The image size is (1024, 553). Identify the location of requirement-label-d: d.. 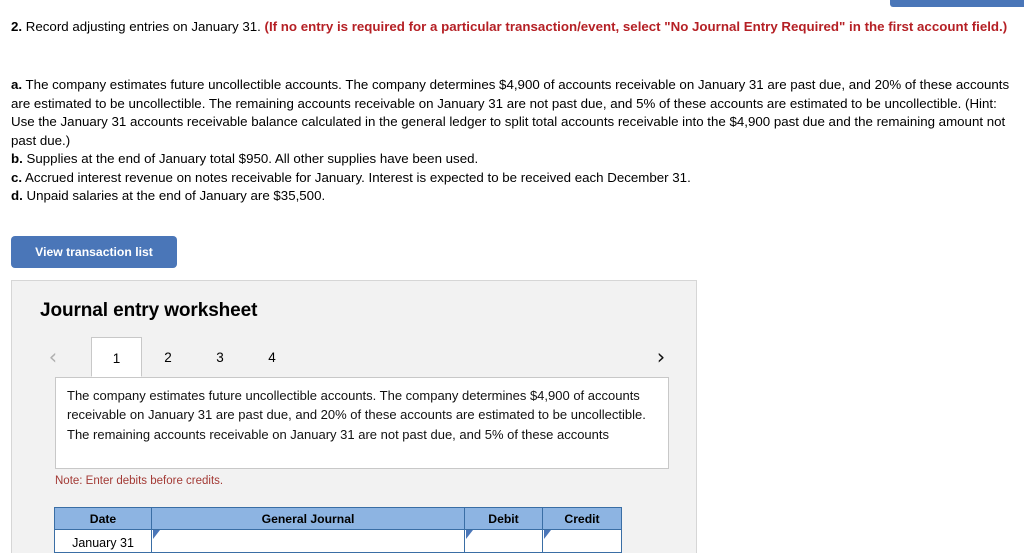
(17, 195).